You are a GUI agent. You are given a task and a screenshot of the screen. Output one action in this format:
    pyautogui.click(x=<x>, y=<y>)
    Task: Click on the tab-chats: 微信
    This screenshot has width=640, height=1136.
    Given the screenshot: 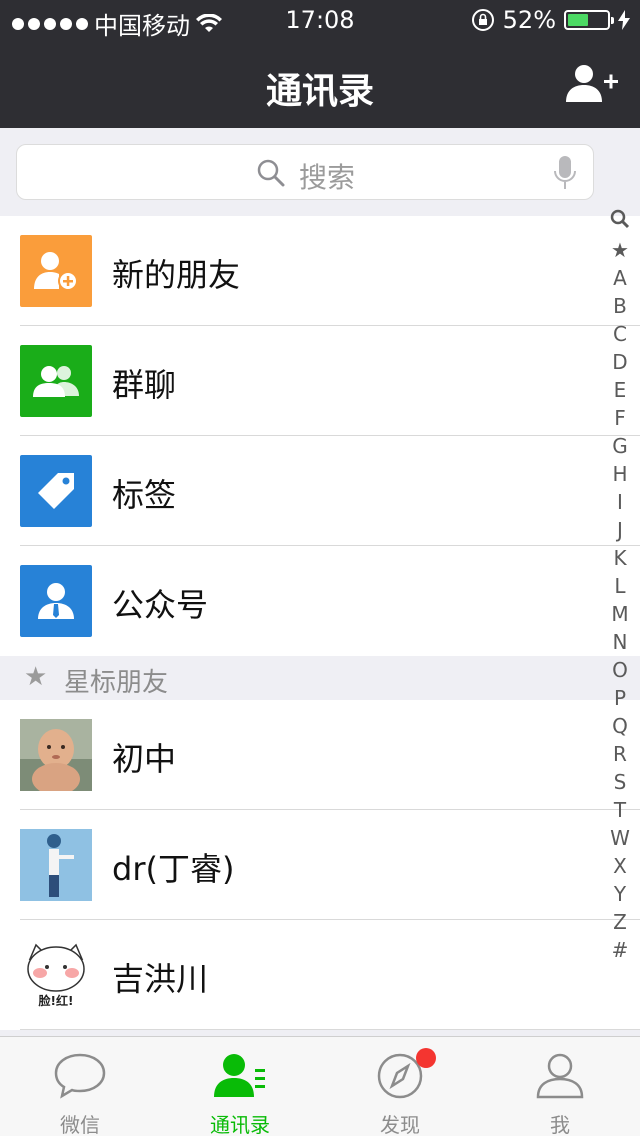 What is the action you would take?
    pyautogui.click(x=80, y=1086)
    